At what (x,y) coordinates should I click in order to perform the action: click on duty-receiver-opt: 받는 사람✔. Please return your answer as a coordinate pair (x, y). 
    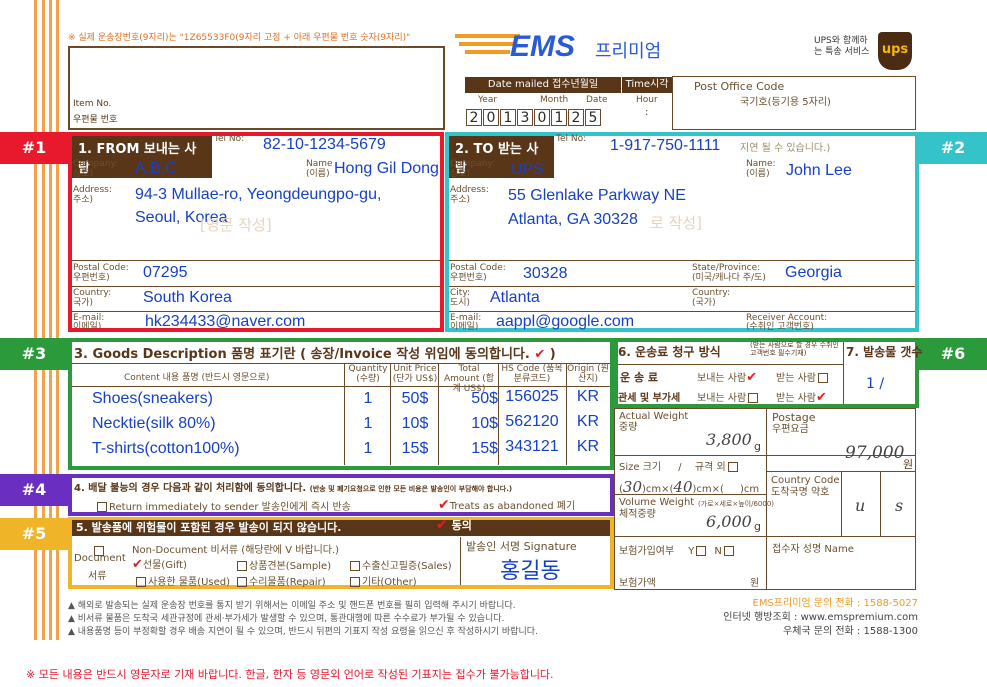
    Looking at the image, I should click on (801, 397).